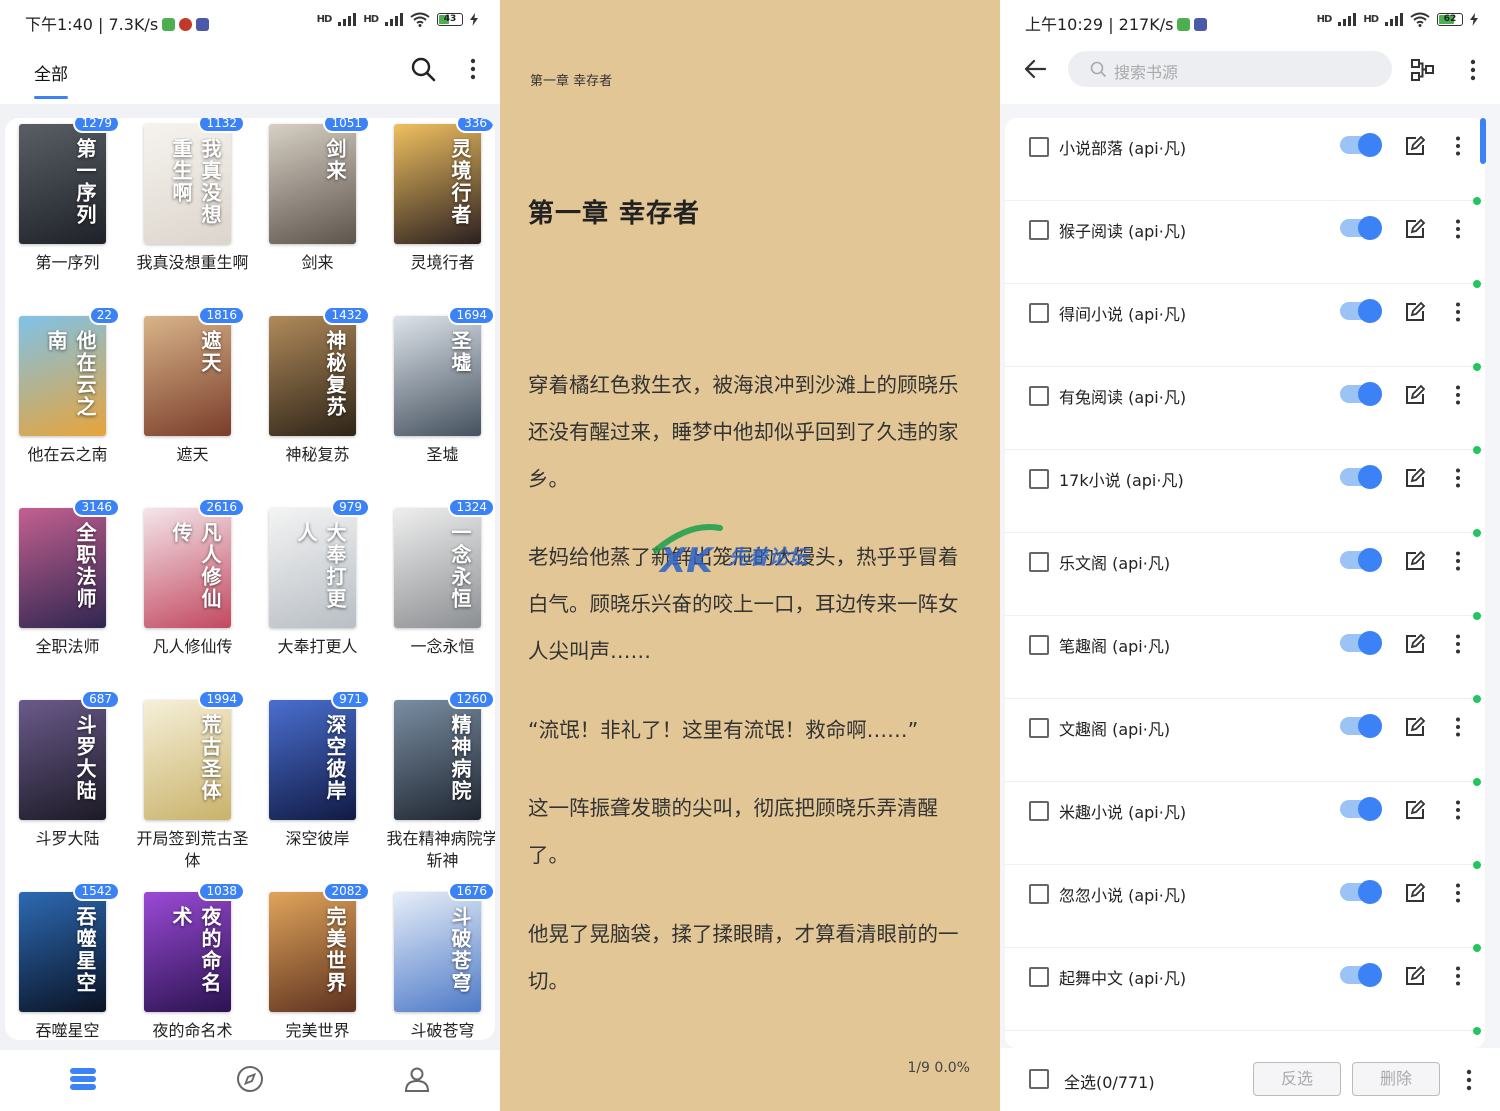 Image resolution: width=1500 pixels, height=1111 pixels. What do you see at coordinates (187, 760) in the screenshot?
I see `book-cover: 荒古圣体` at bounding box center [187, 760].